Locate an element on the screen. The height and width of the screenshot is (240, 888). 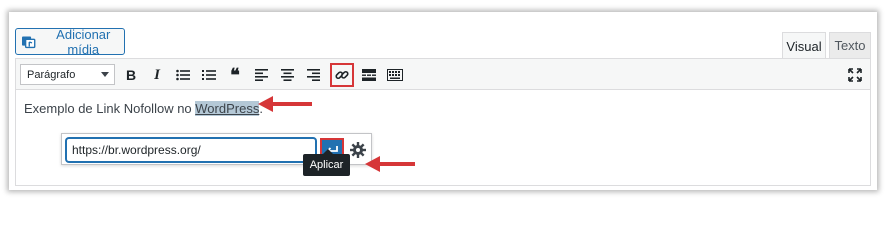
align-left-button is located at coordinates (261, 75).